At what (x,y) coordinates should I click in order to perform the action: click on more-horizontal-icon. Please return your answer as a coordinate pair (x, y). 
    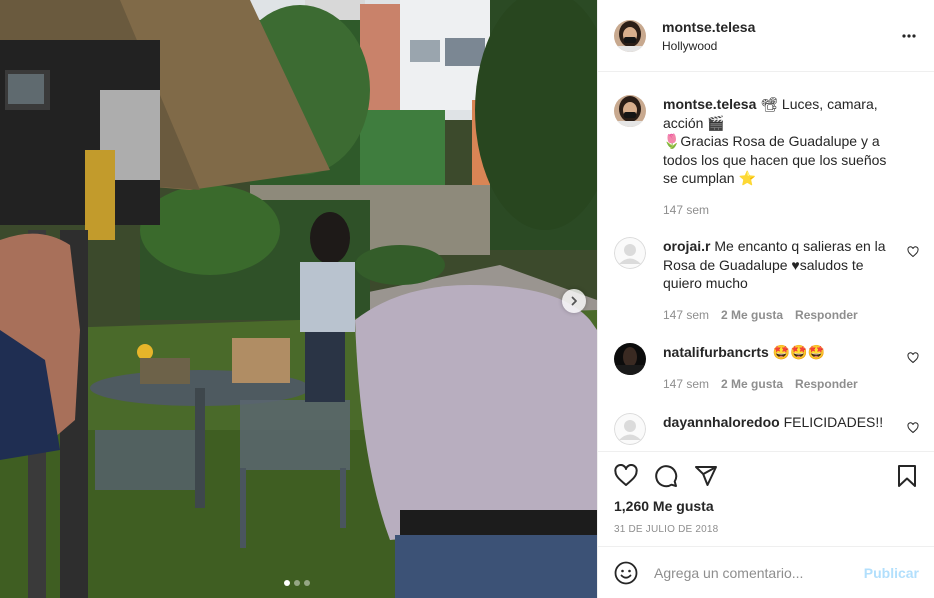
    Looking at the image, I should click on (909, 36).